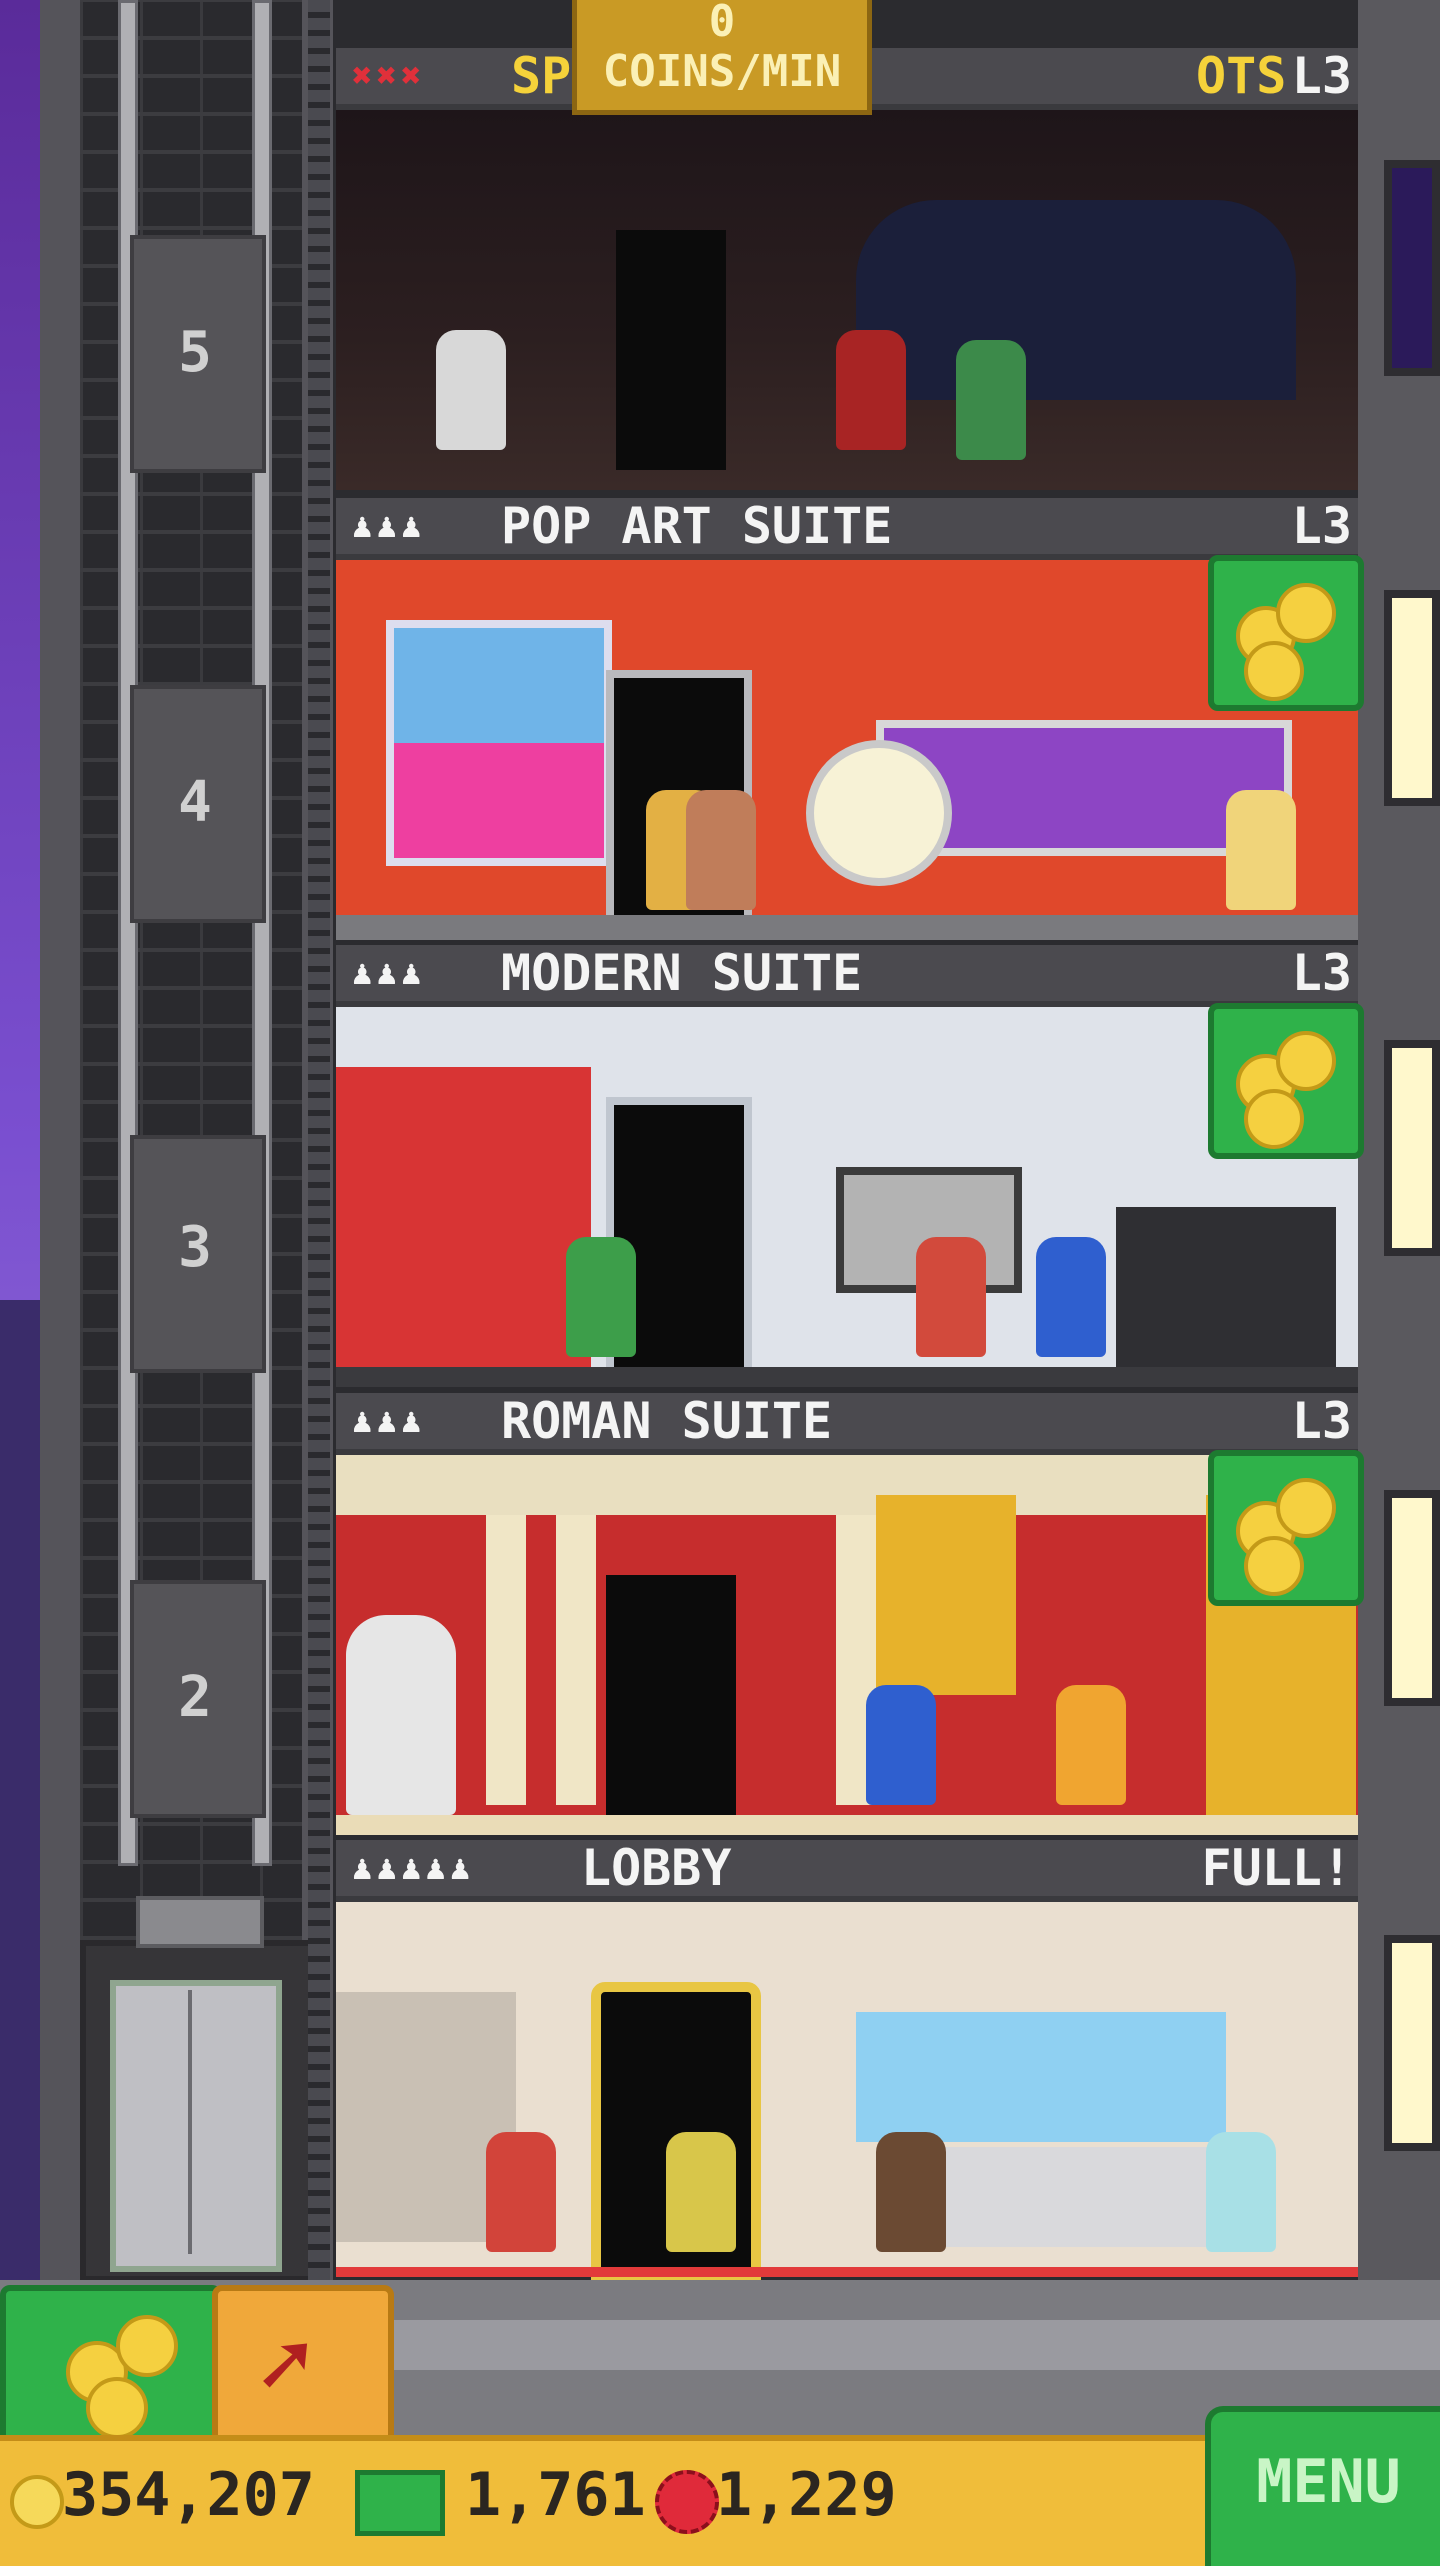  I want to click on statue, so click(401, 1715).